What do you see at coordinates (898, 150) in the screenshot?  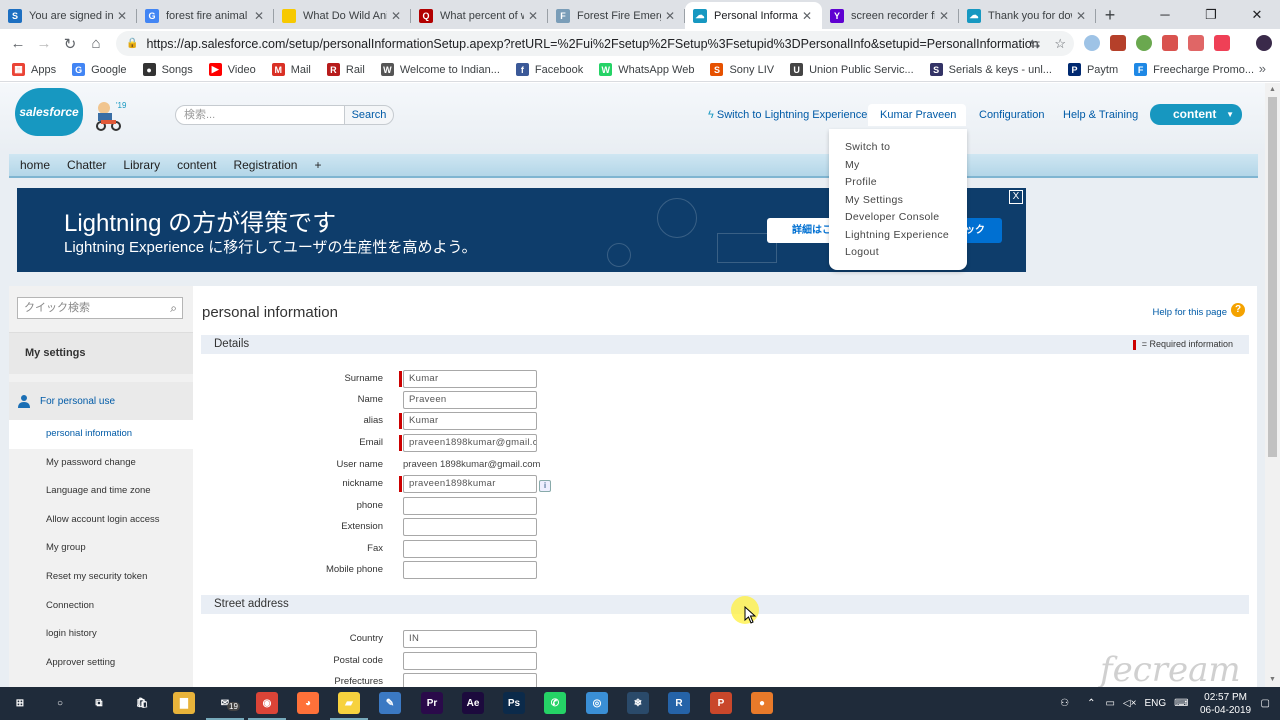 I see `user-menu-item: Switch to` at bounding box center [898, 150].